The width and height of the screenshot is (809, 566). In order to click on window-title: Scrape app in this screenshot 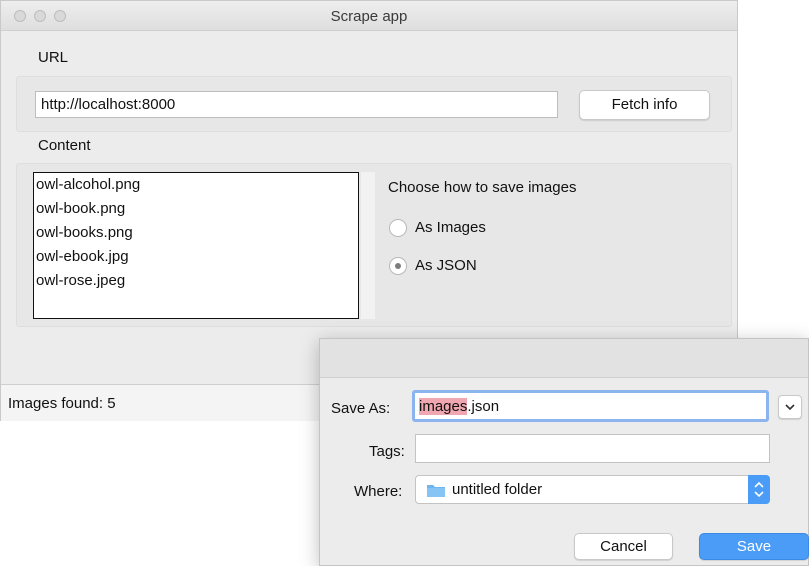, I will do `click(369, 16)`.